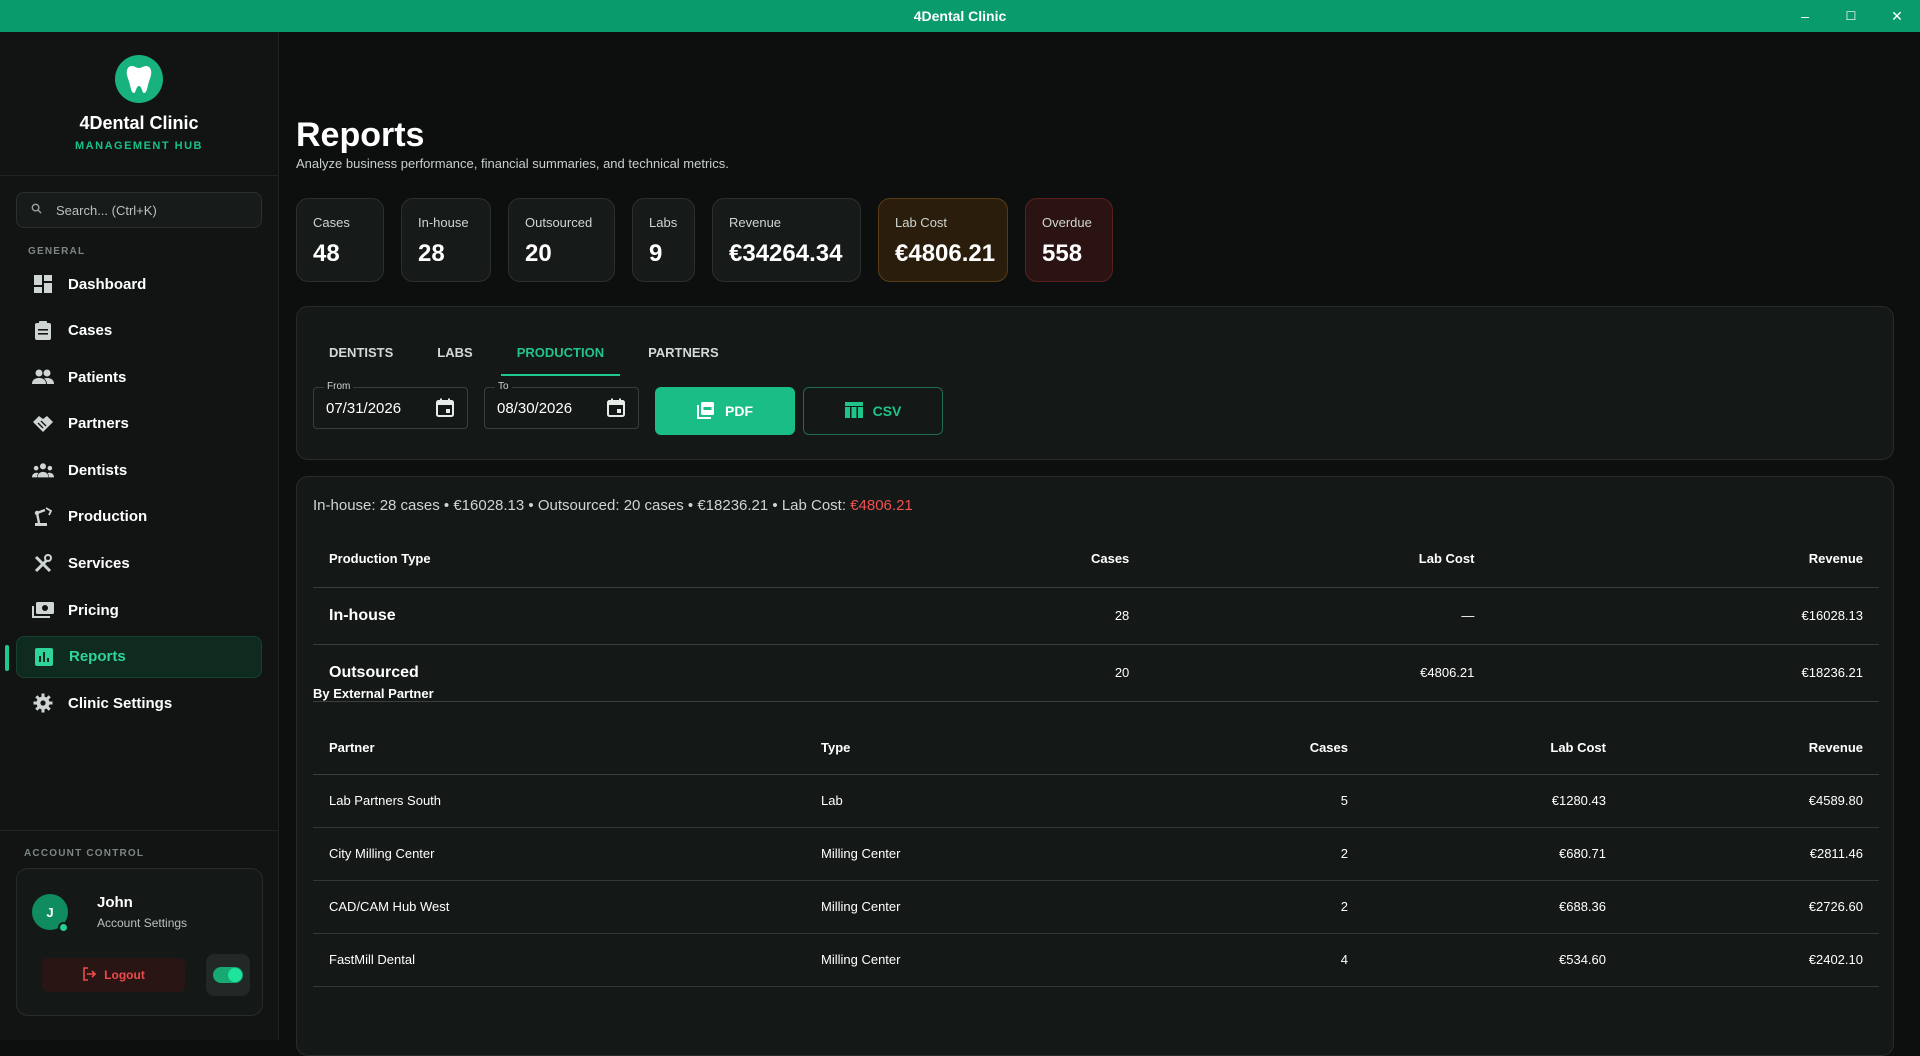  I want to click on tab-production: PRODUCTION, so click(560, 353).